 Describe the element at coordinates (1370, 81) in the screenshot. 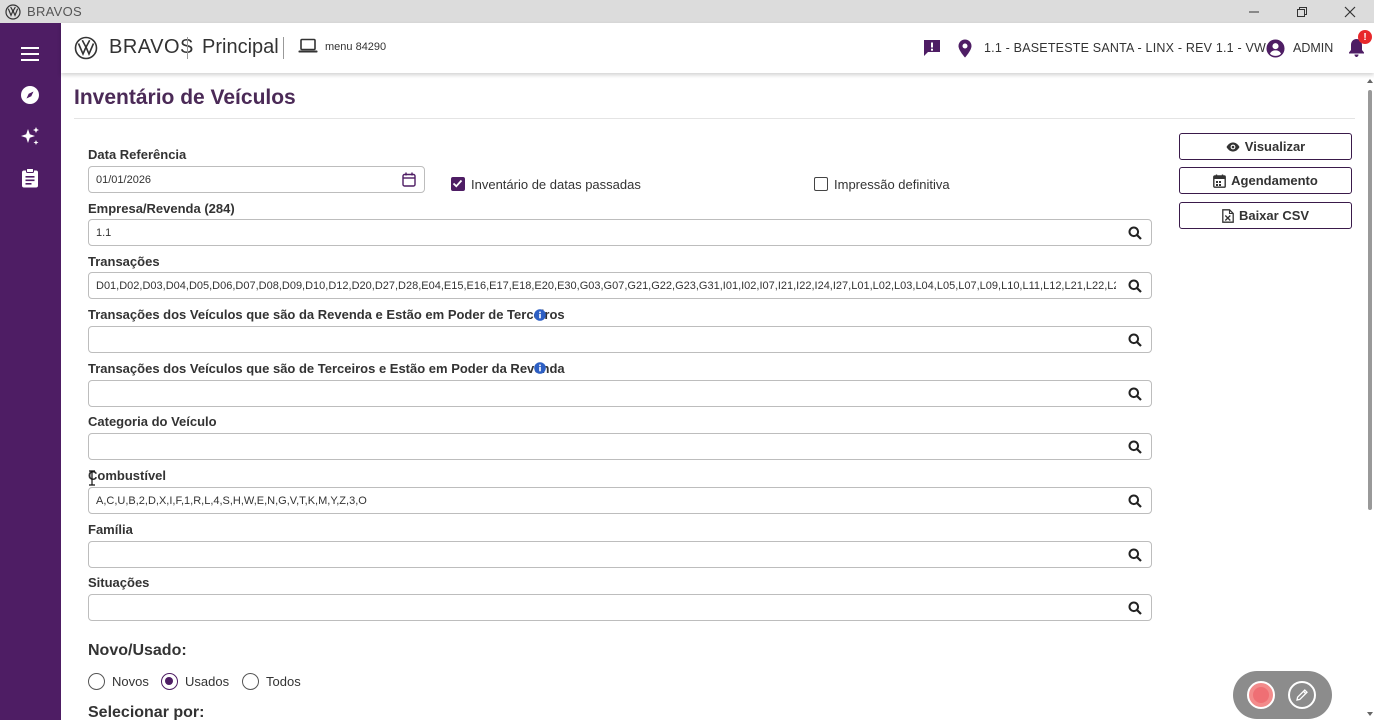

I see `scroll-up-arrow-icon` at that location.